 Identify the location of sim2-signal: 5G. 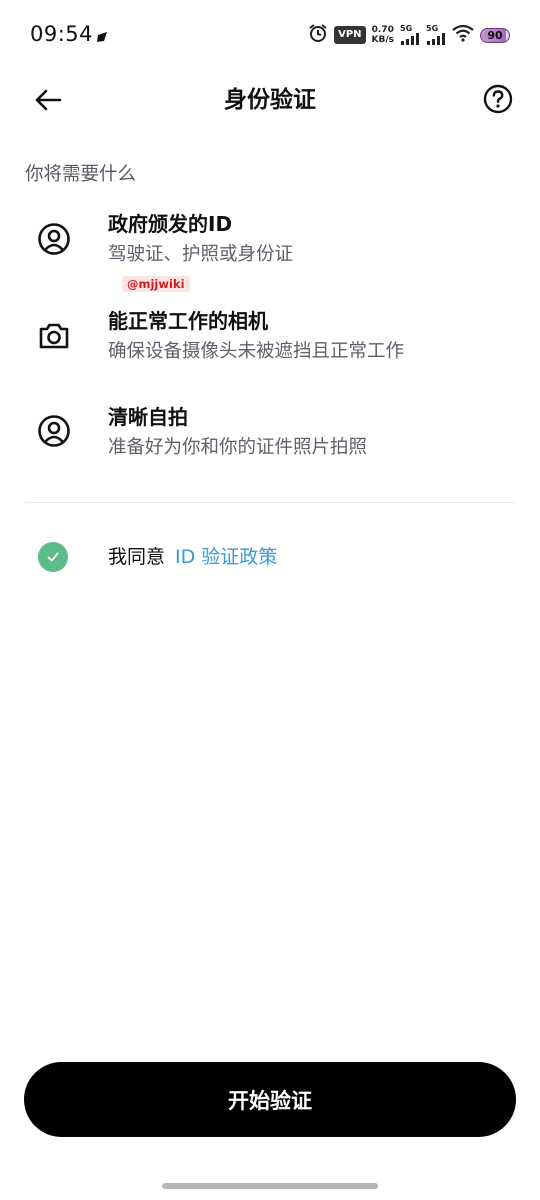
(436, 35).